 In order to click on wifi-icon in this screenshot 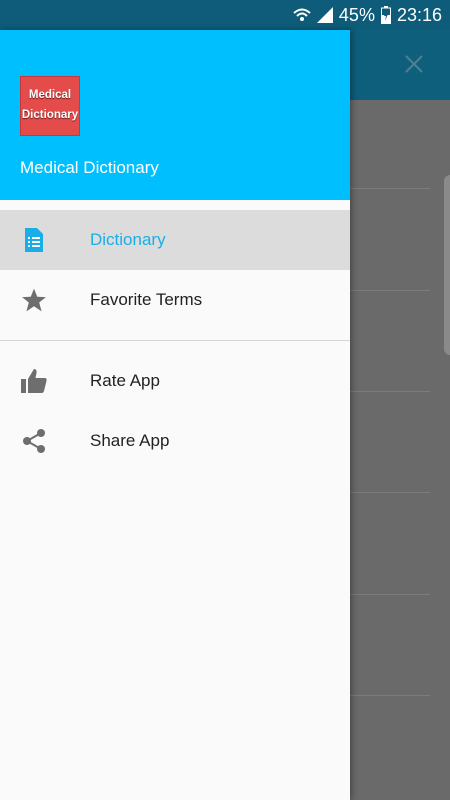, I will do `click(302, 15)`.